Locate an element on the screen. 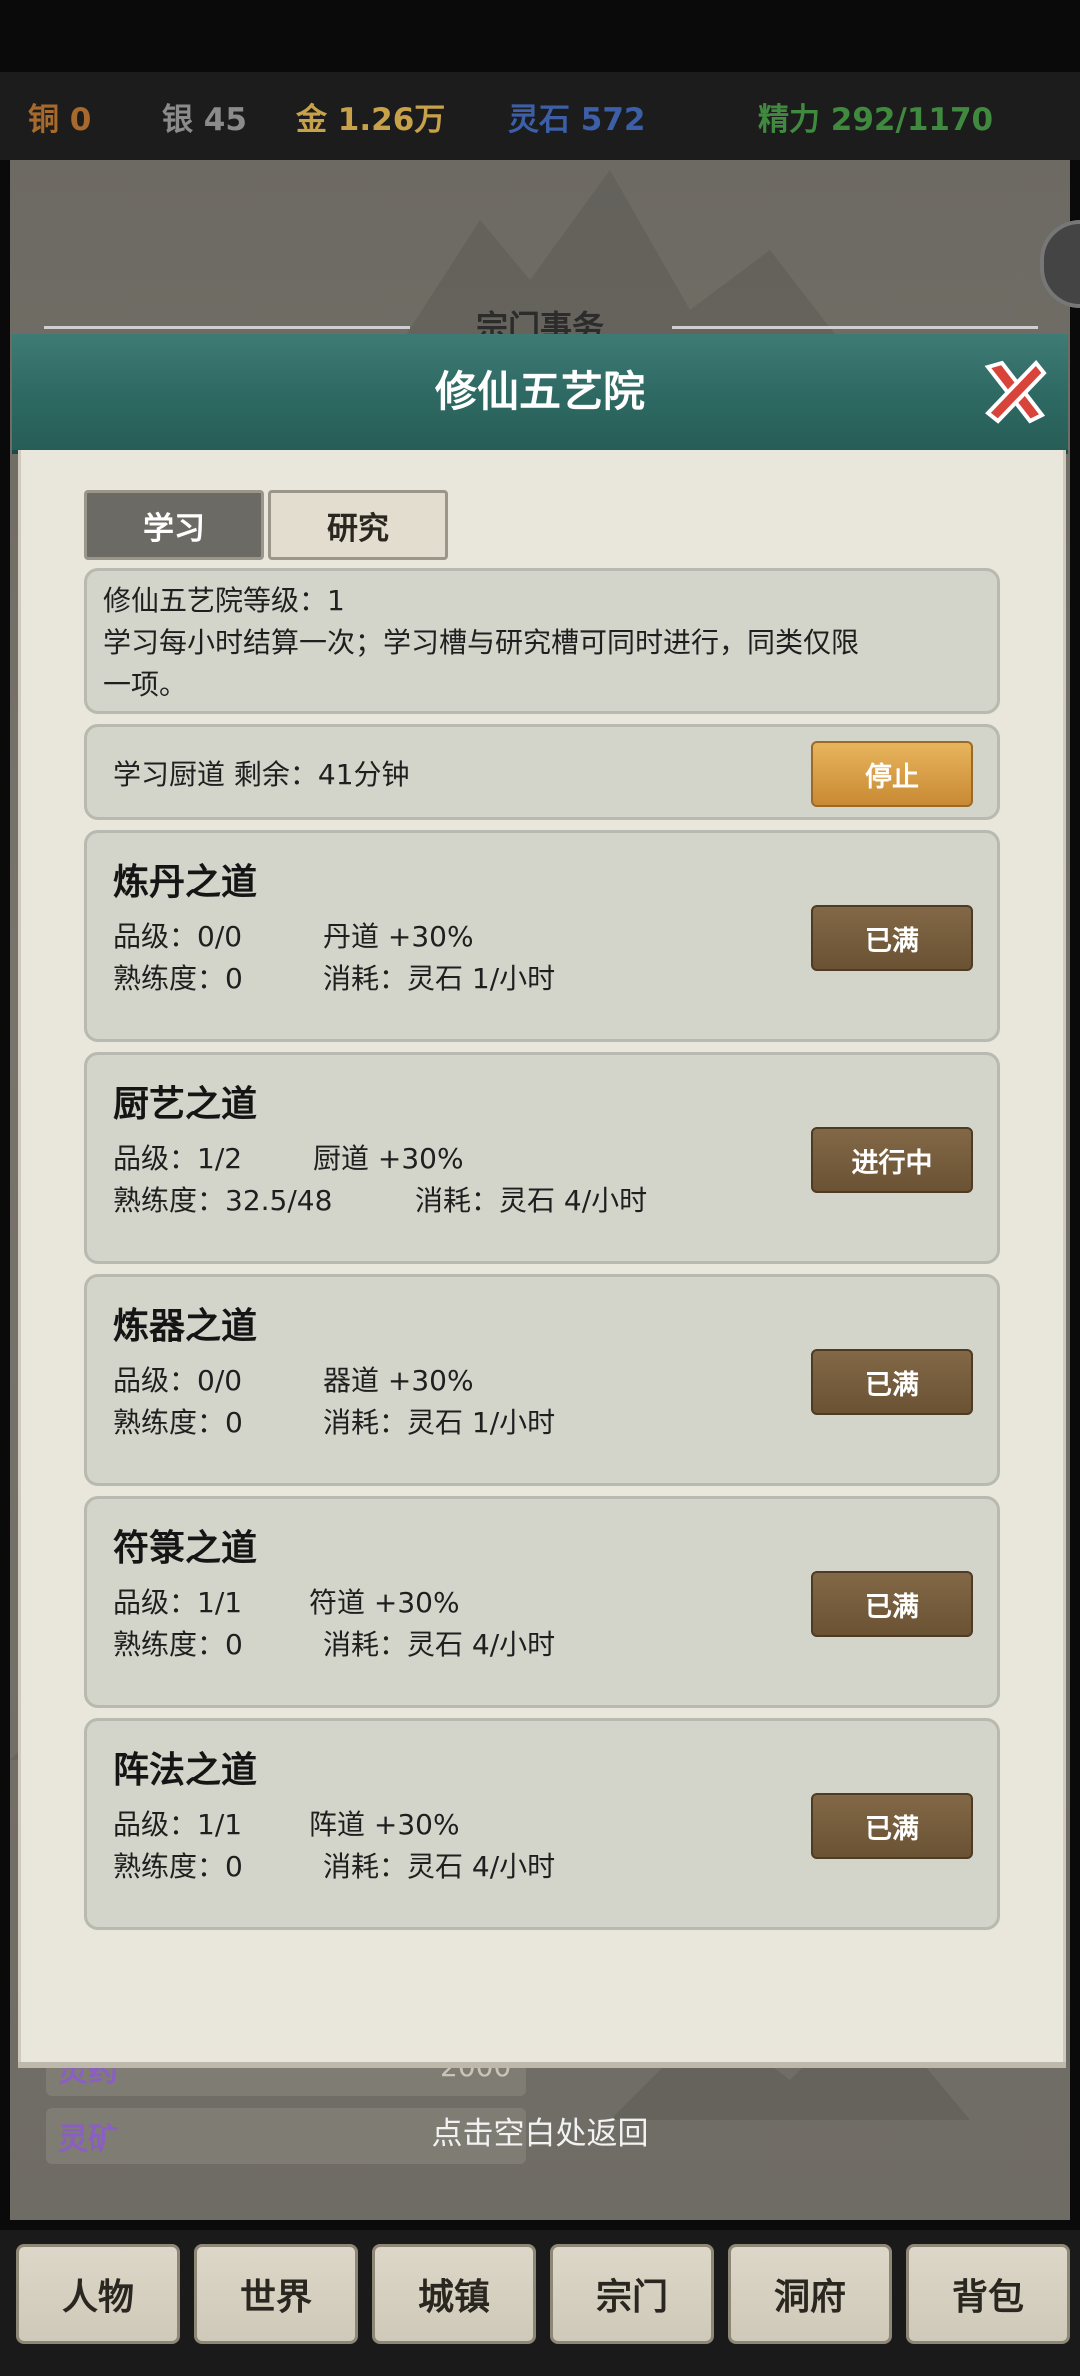 The image size is (1080, 2376). skill-card: 炼丹之道 品级：0/0 丹道 +30% 熟练度：0 消耗：灵石 1/小时 已满 is located at coordinates (542, 936).